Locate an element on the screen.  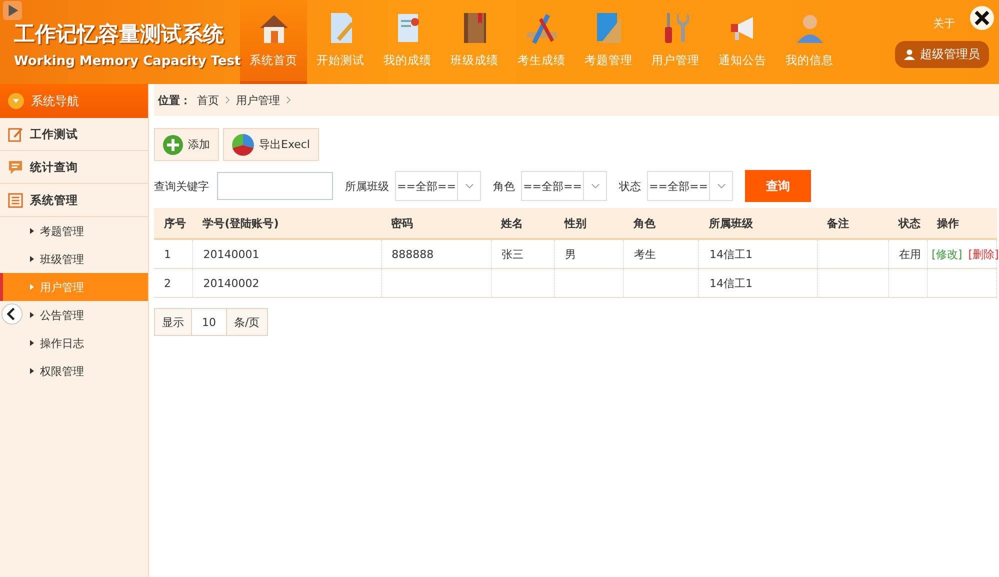
dropdown-icon is located at coordinates (16, 101).